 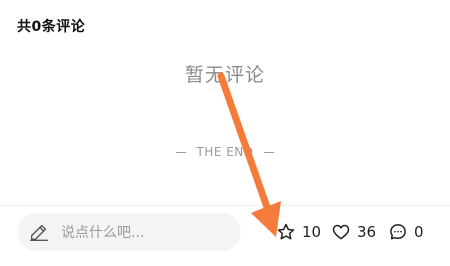 I want to click on comment-count: 0, so click(x=419, y=232).